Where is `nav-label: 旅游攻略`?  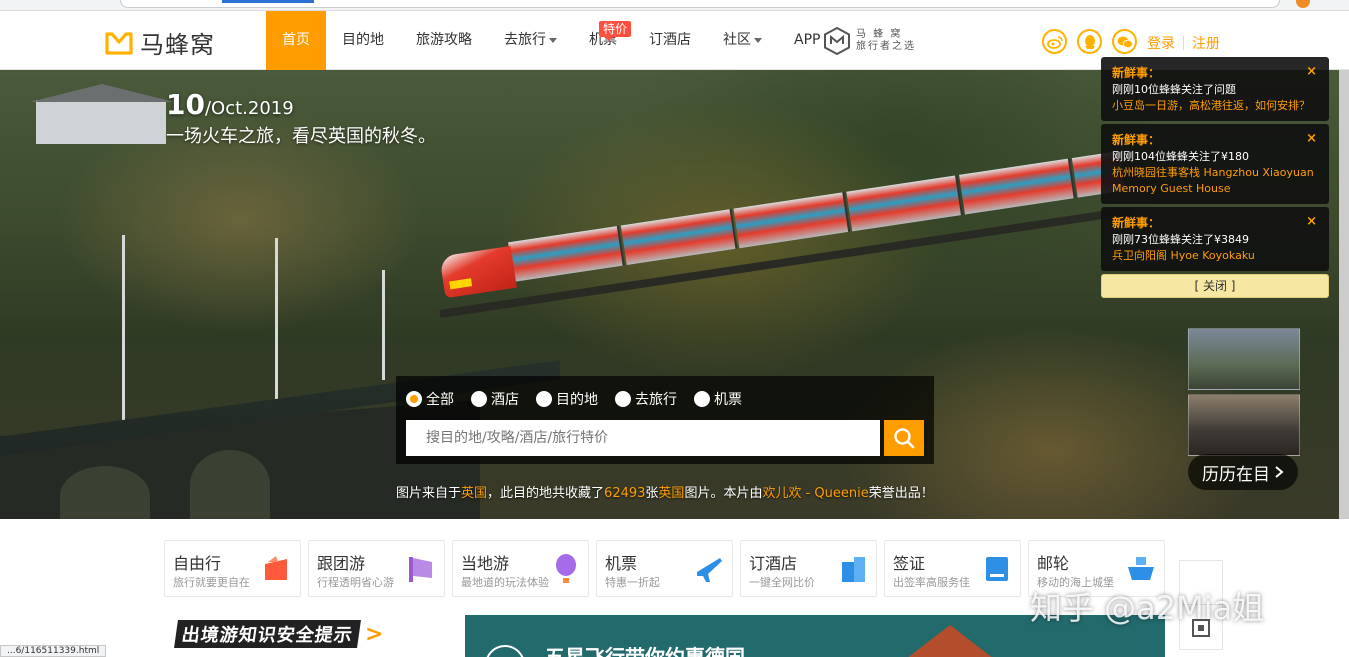 nav-label: 旅游攻略 is located at coordinates (444, 40).